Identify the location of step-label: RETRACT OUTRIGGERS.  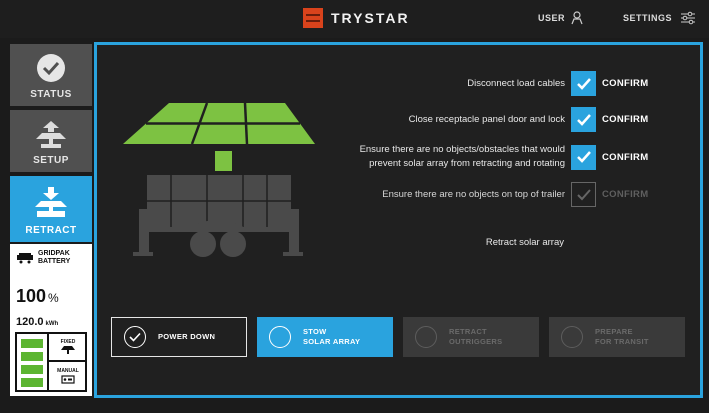
(475, 337).